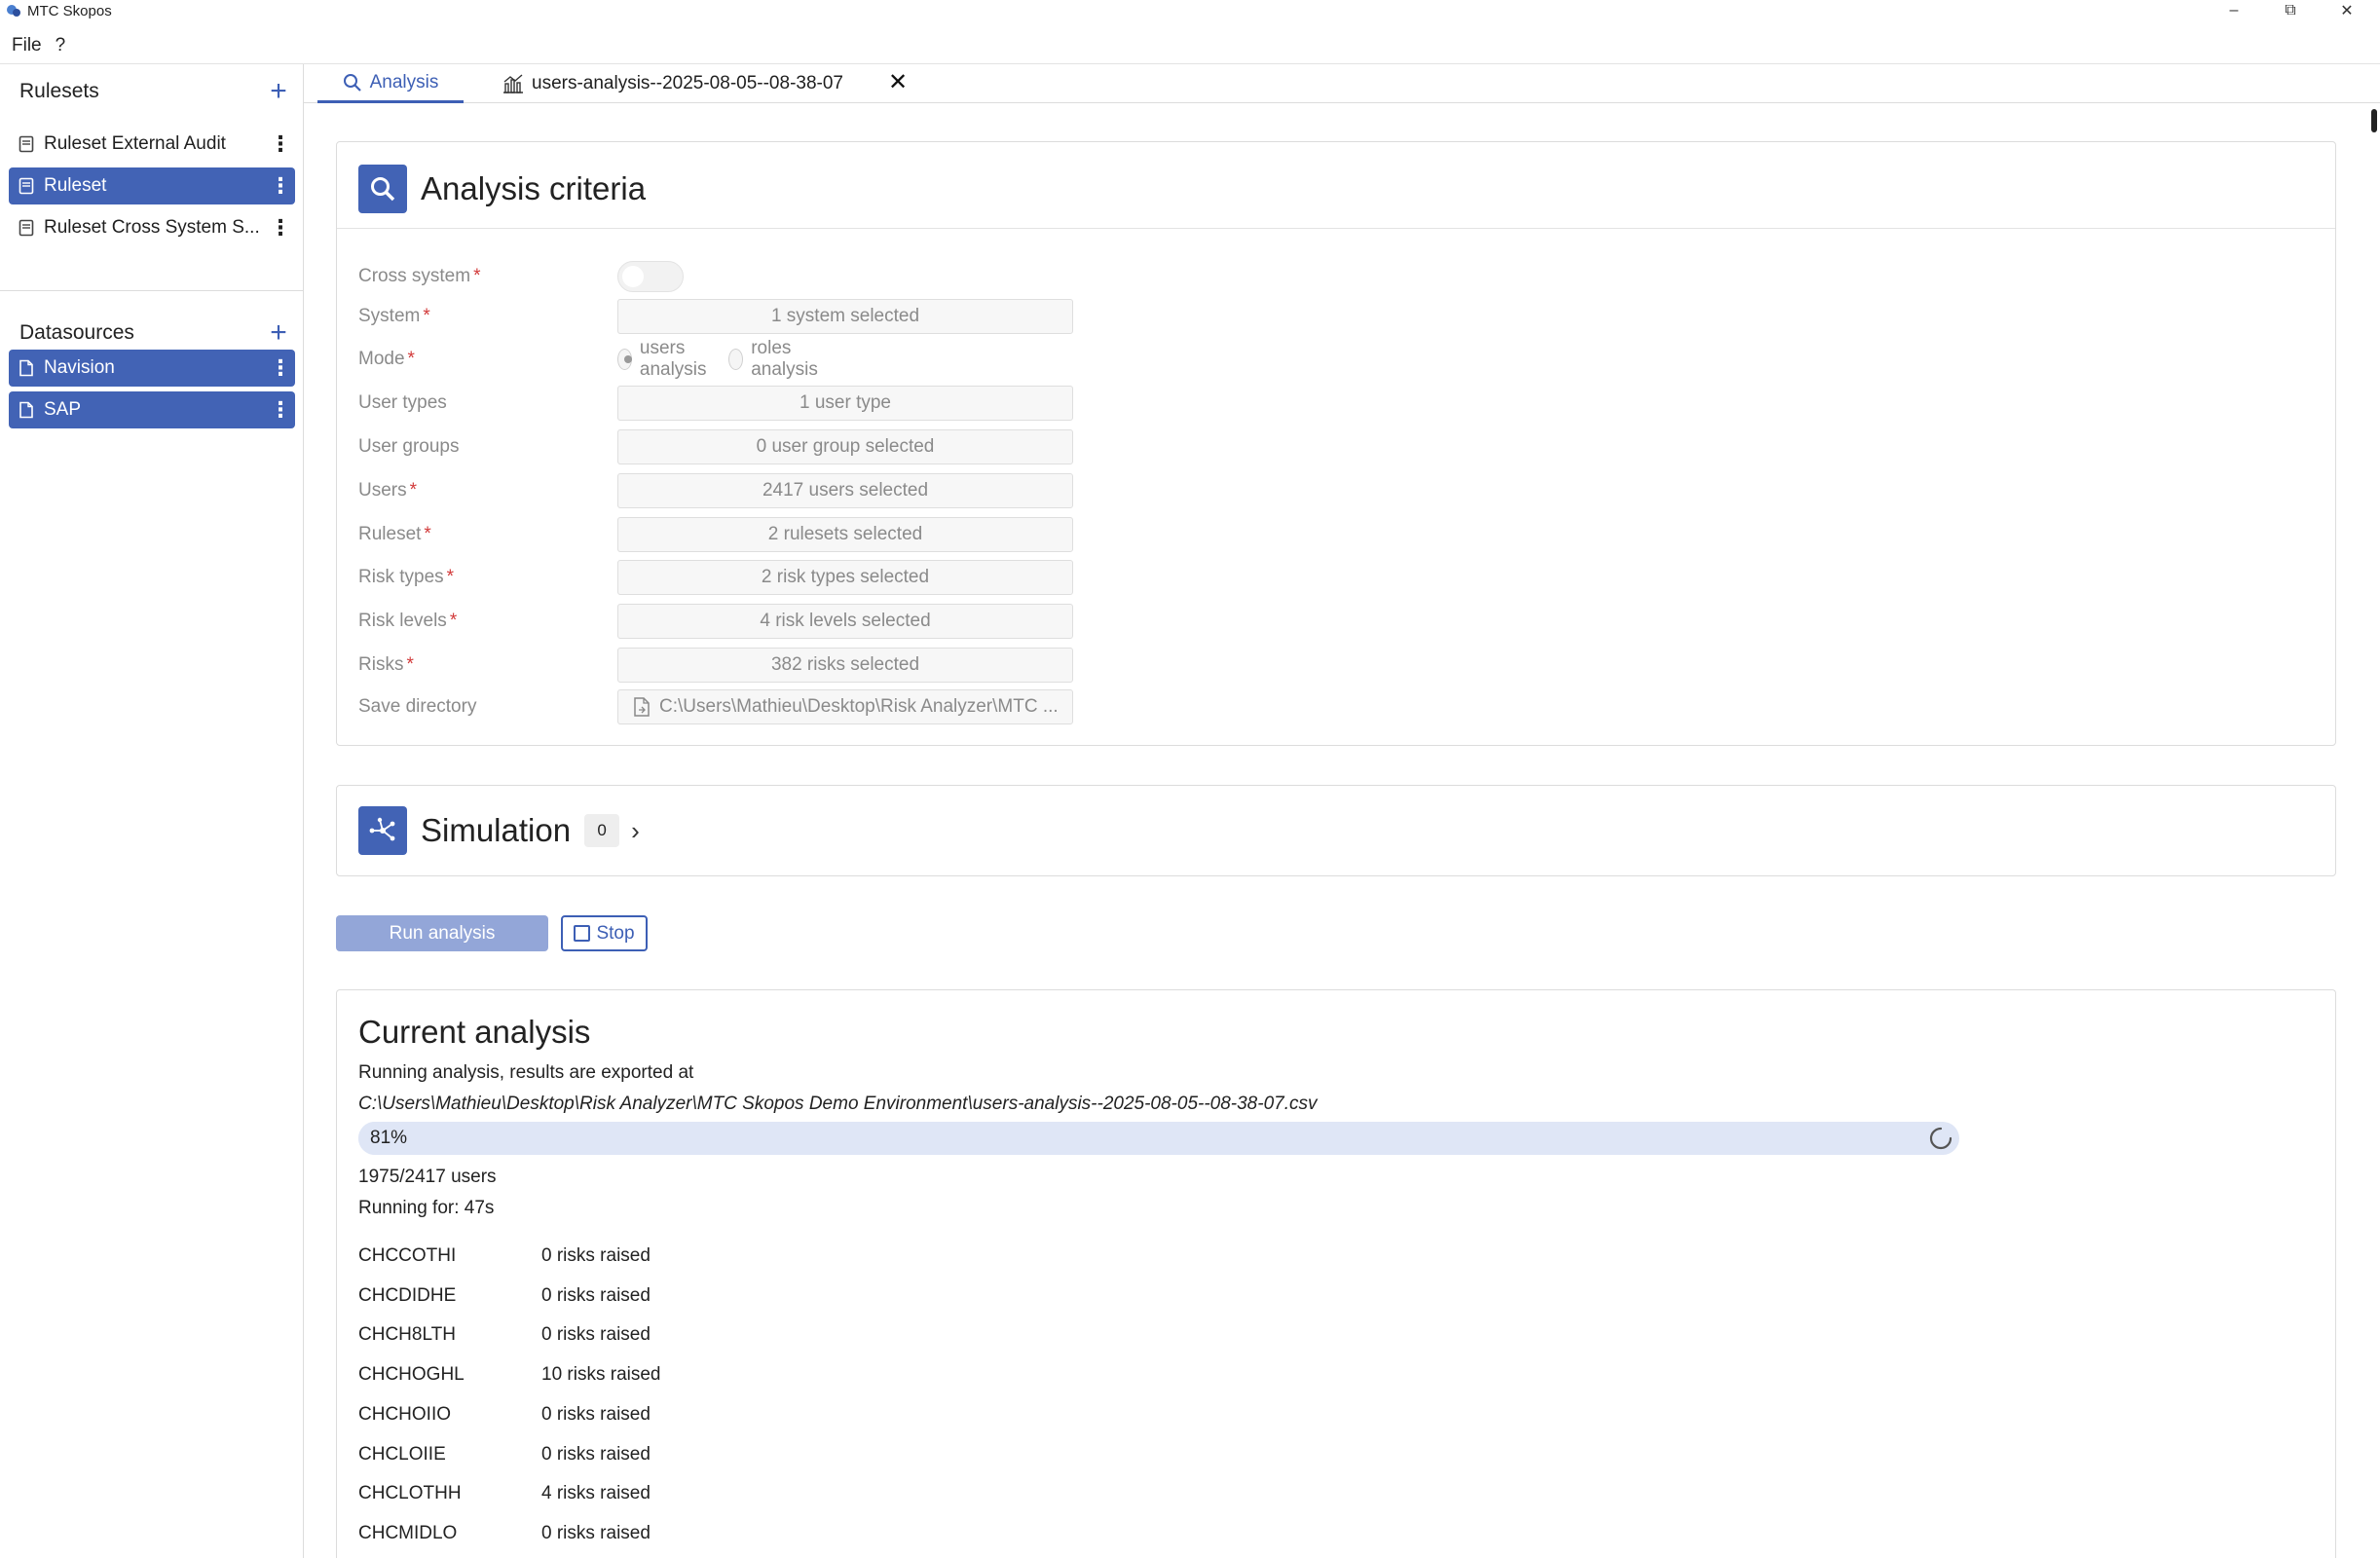 The width and height of the screenshot is (2380, 1558). What do you see at coordinates (845, 446) in the screenshot?
I see `user-groups-select: 0 user group selected` at bounding box center [845, 446].